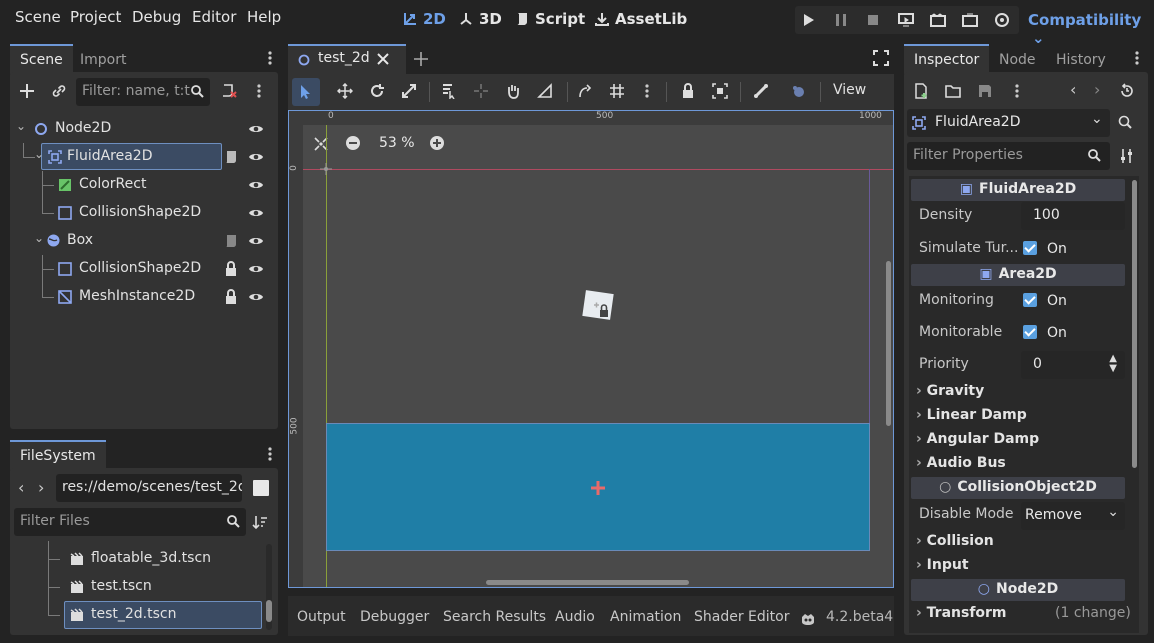 The width and height of the screenshot is (1154, 643). What do you see at coordinates (1008, 123) in the screenshot?
I see `node-selector: FluidArea2D ⌄` at bounding box center [1008, 123].